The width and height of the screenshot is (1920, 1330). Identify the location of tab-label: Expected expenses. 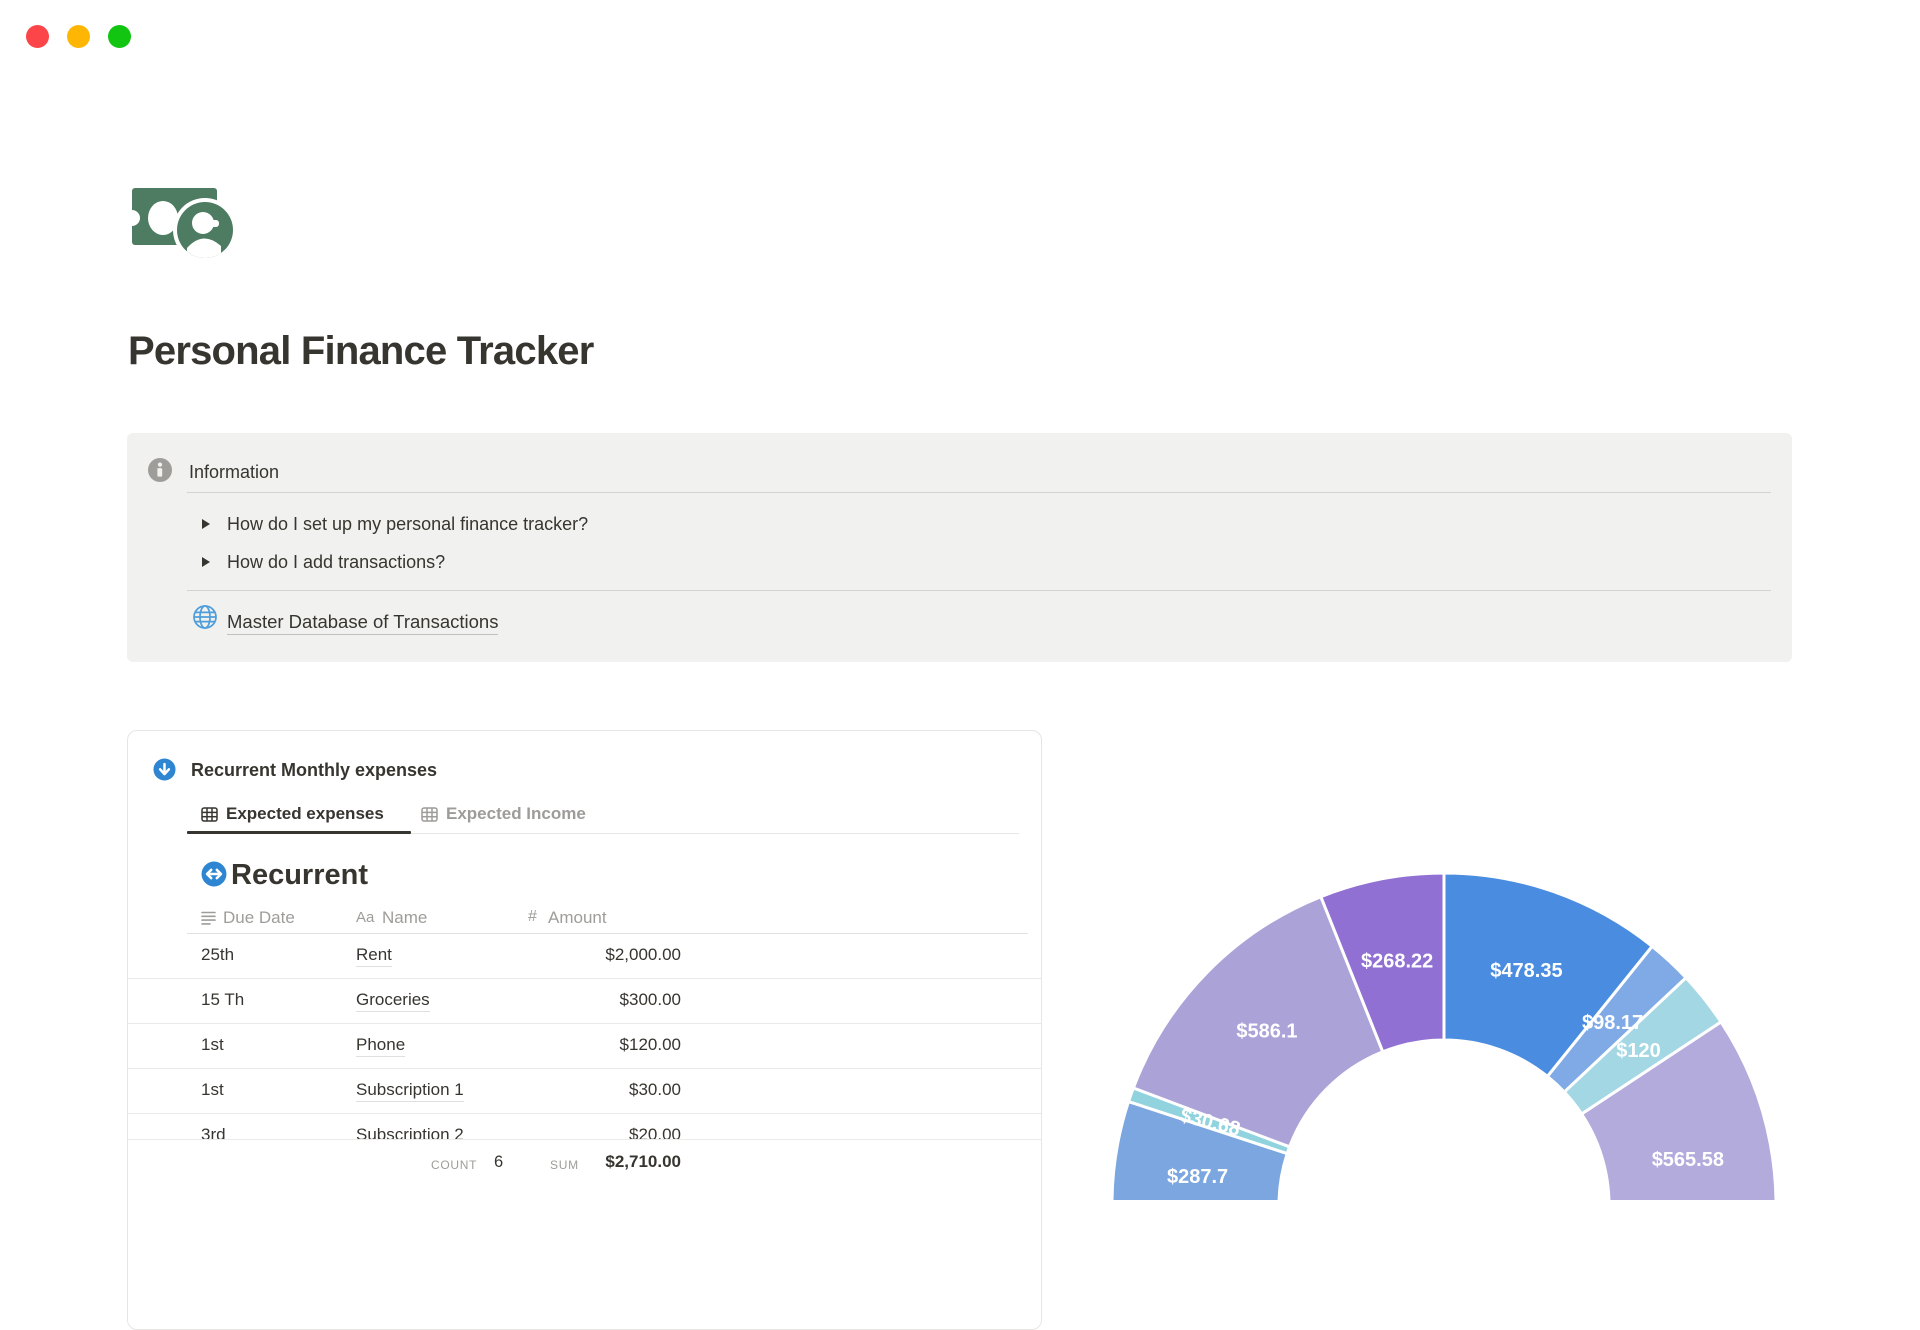
(305, 813).